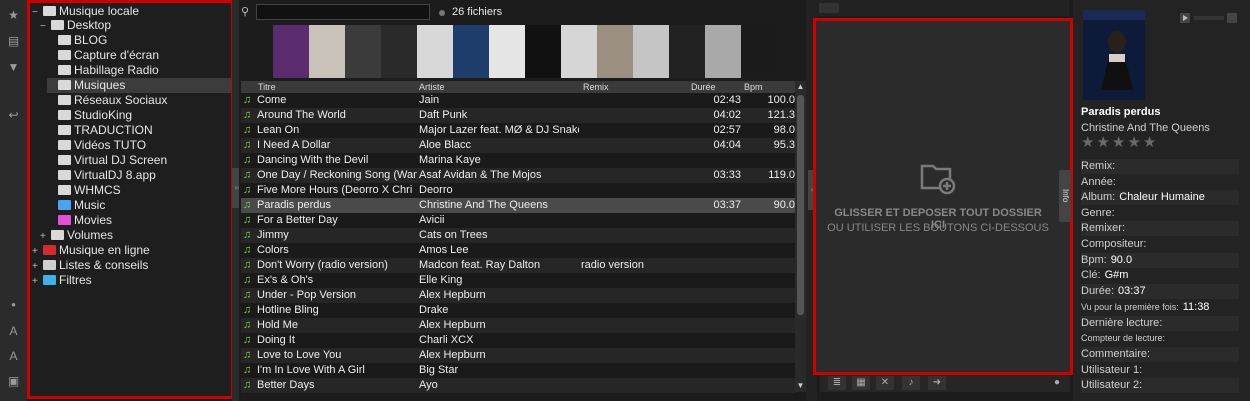 The width and height of the screenshot is (1250, 401). I want to click on table-row: ♫ Jimmy Cats on Trees, so click(518, 235).